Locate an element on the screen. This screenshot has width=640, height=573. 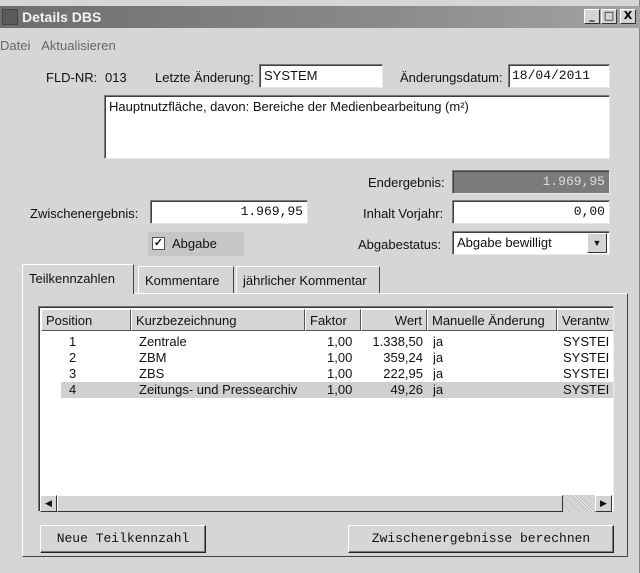
horizontal-scrollbar: ◀ ▶ is located at coordinates (326, 503).